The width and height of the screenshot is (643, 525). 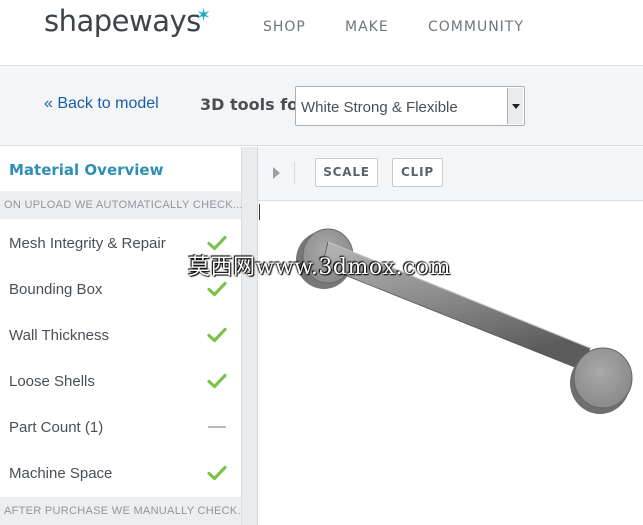 I want to click on nav-make: MAKE, so click(x=367, y=27).